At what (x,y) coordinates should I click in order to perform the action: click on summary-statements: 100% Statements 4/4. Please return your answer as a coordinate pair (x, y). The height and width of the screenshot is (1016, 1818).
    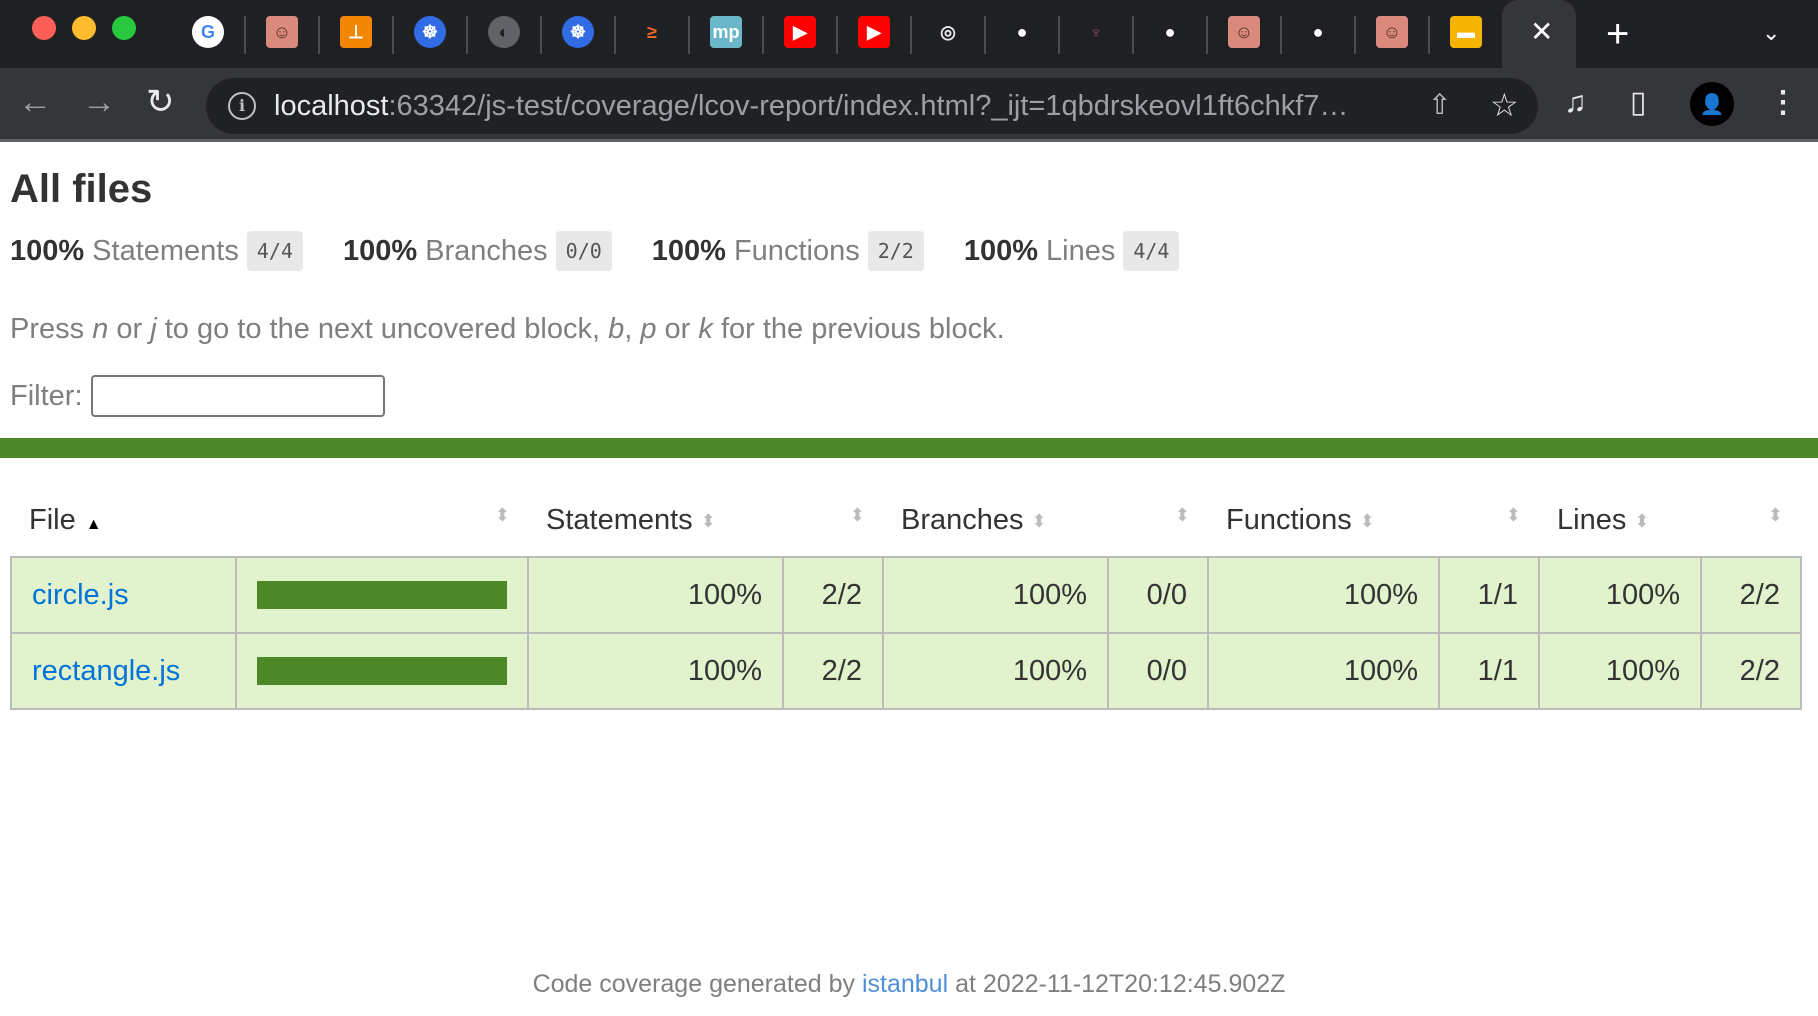
    Looking at the image, I should click on (156, 251).